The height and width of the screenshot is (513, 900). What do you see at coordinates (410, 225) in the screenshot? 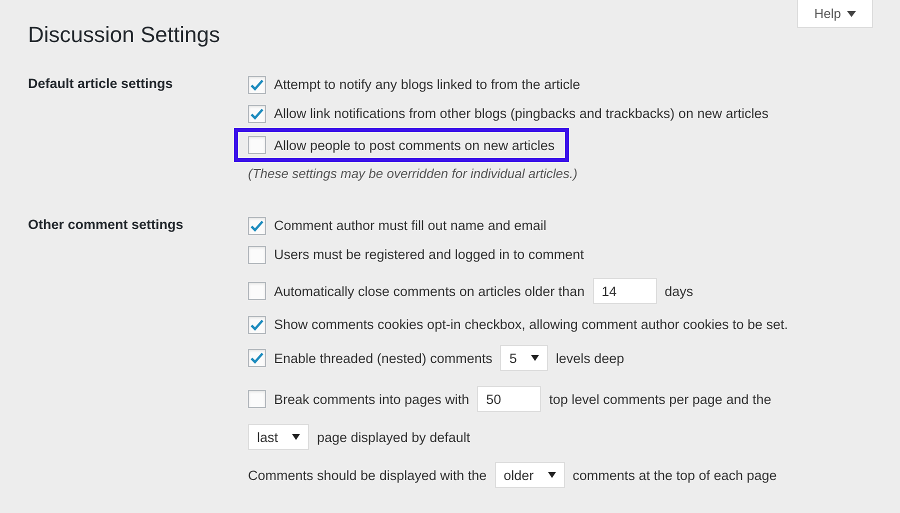
I see `option-label: Comment author must fill out name and email` at bounding box center [410, 225].